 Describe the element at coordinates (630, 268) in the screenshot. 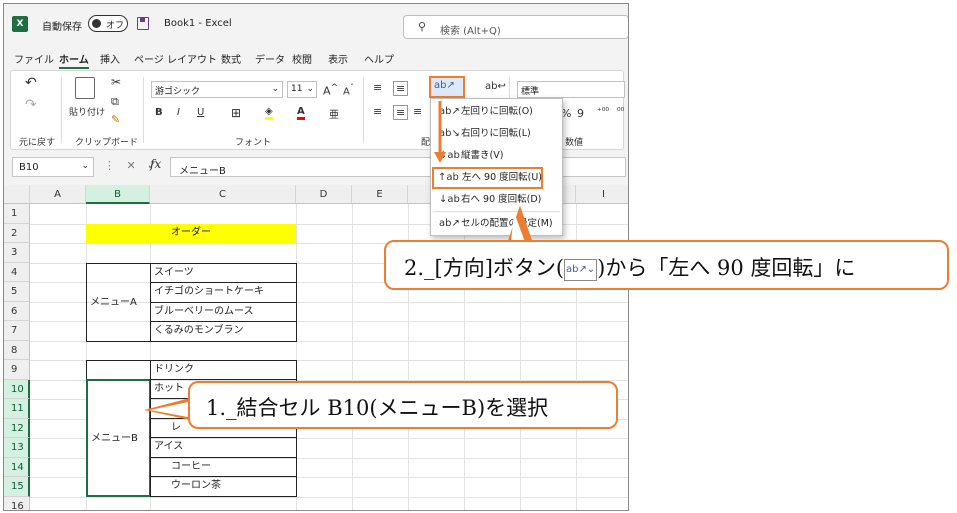

I see `step2-text: 2._[方向]ボタン(ab↗⌄)から「左へ 90 度回転」に` at that location.